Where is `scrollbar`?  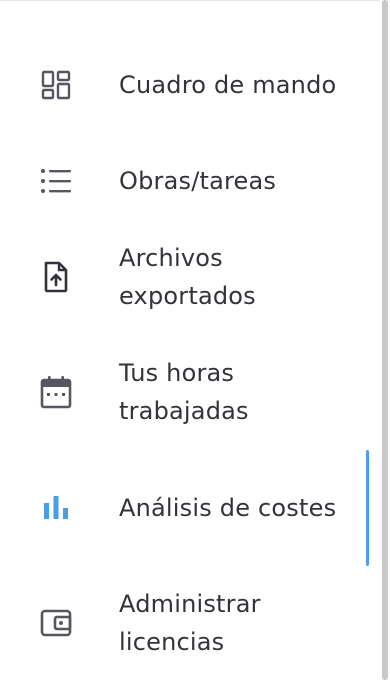
scrollbar is located at coordinates (385, 340).